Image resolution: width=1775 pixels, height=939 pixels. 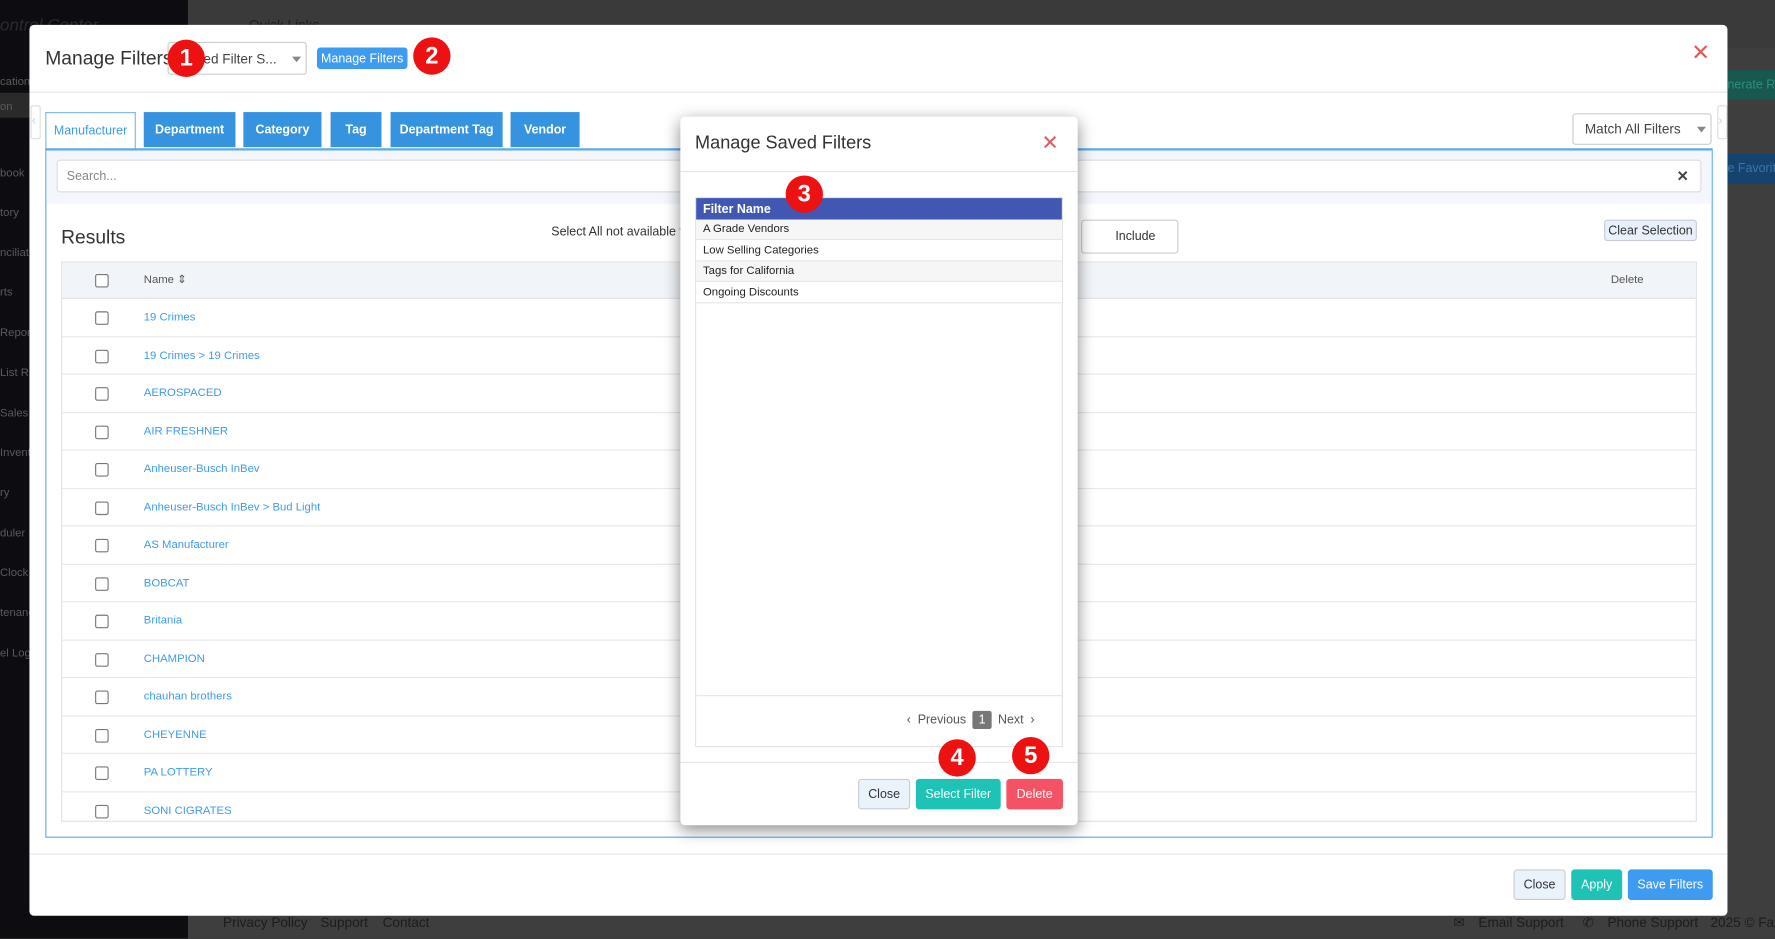 I want to click on button-label: e Favorit, so click(x=1751, y=168).